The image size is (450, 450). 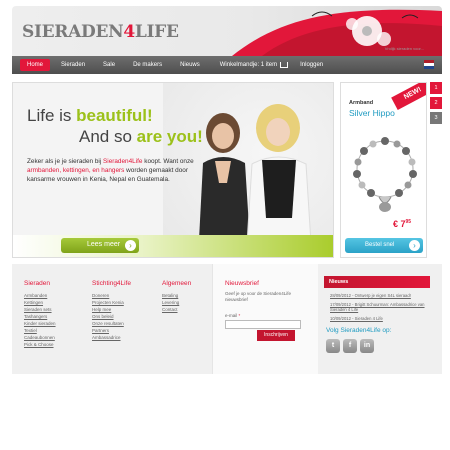 What do you see at coordinates (233, 315) in the screenshot?
I see `email-label: e-mail *` at bounding box center [233, 315].